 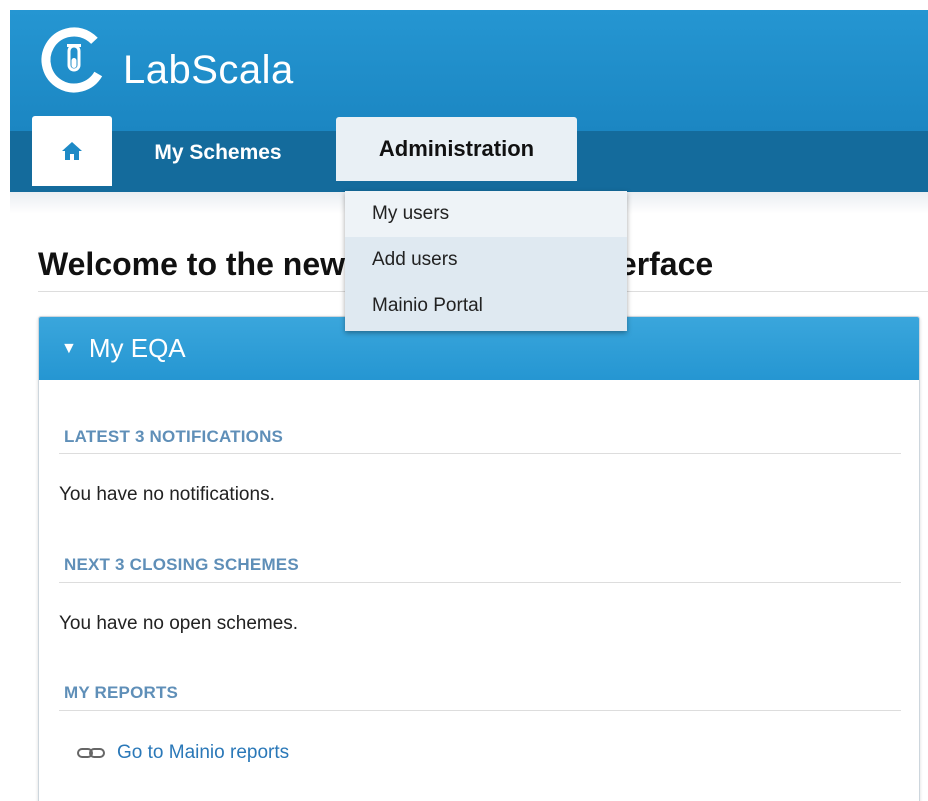 I want to click on my-reports-heading: MY REPORTS, so click(x=121, y=692).